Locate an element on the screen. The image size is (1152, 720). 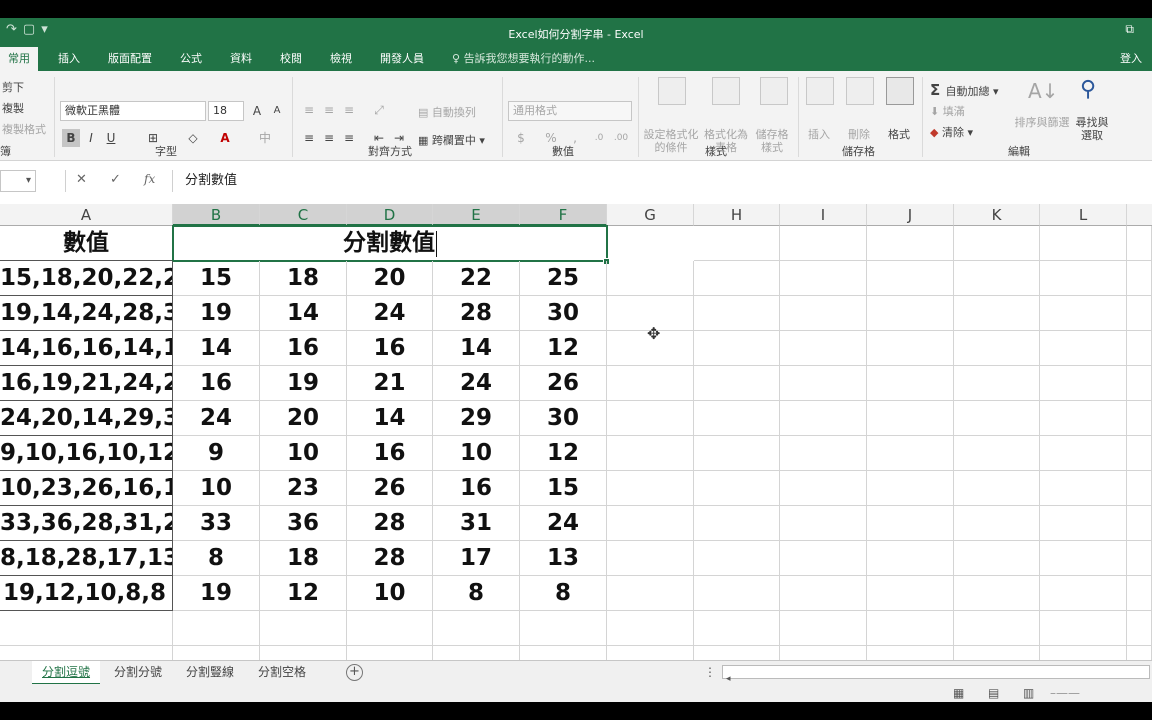
copy-button: 複製 is located at coordinates (13, 108).